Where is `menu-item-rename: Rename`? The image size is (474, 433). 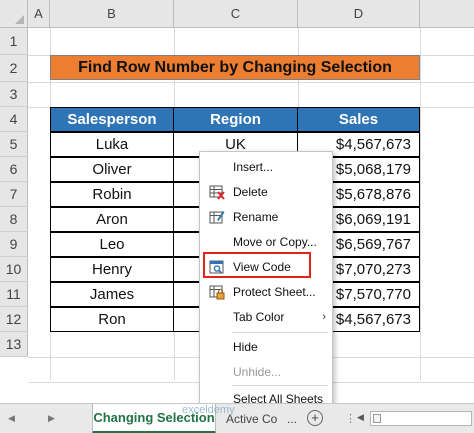
menu-item-rename: Rename is located at coordinates (266, 216).